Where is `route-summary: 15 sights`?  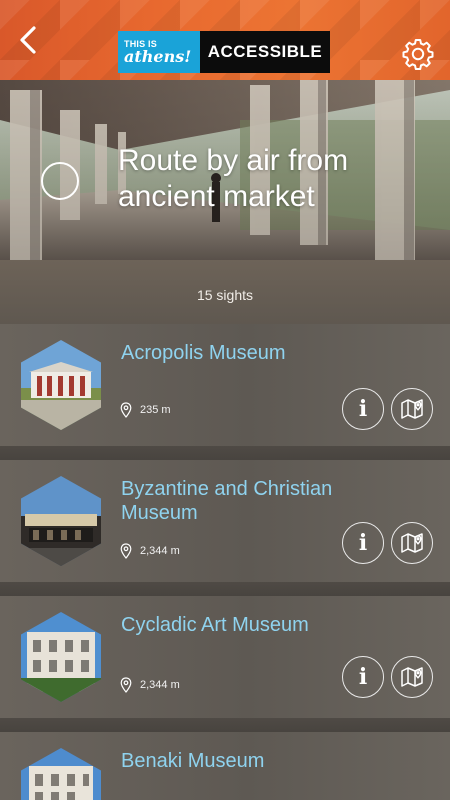 route-summary: 15 sights is located at coordinates (225, 292).